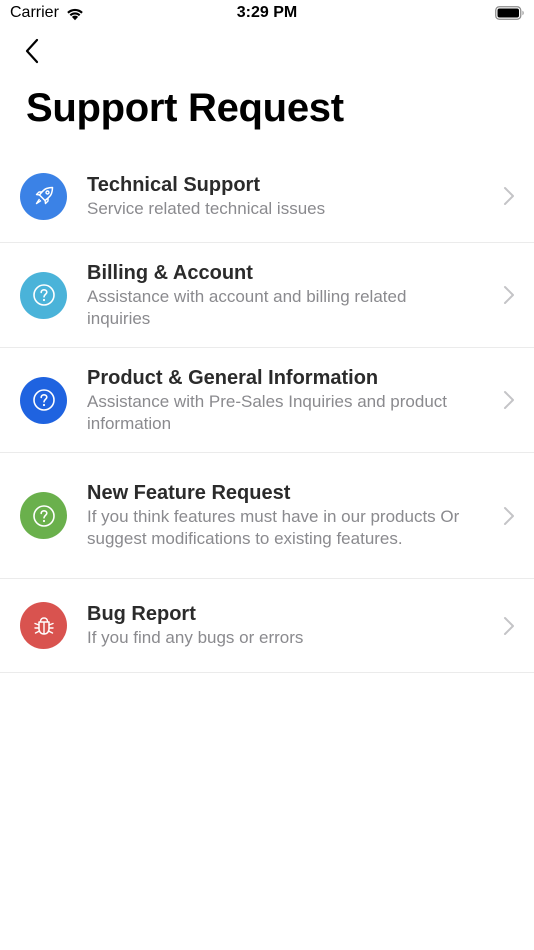  I want to click on status-bar: Carrier 3:29 PM, so click(267, 14).